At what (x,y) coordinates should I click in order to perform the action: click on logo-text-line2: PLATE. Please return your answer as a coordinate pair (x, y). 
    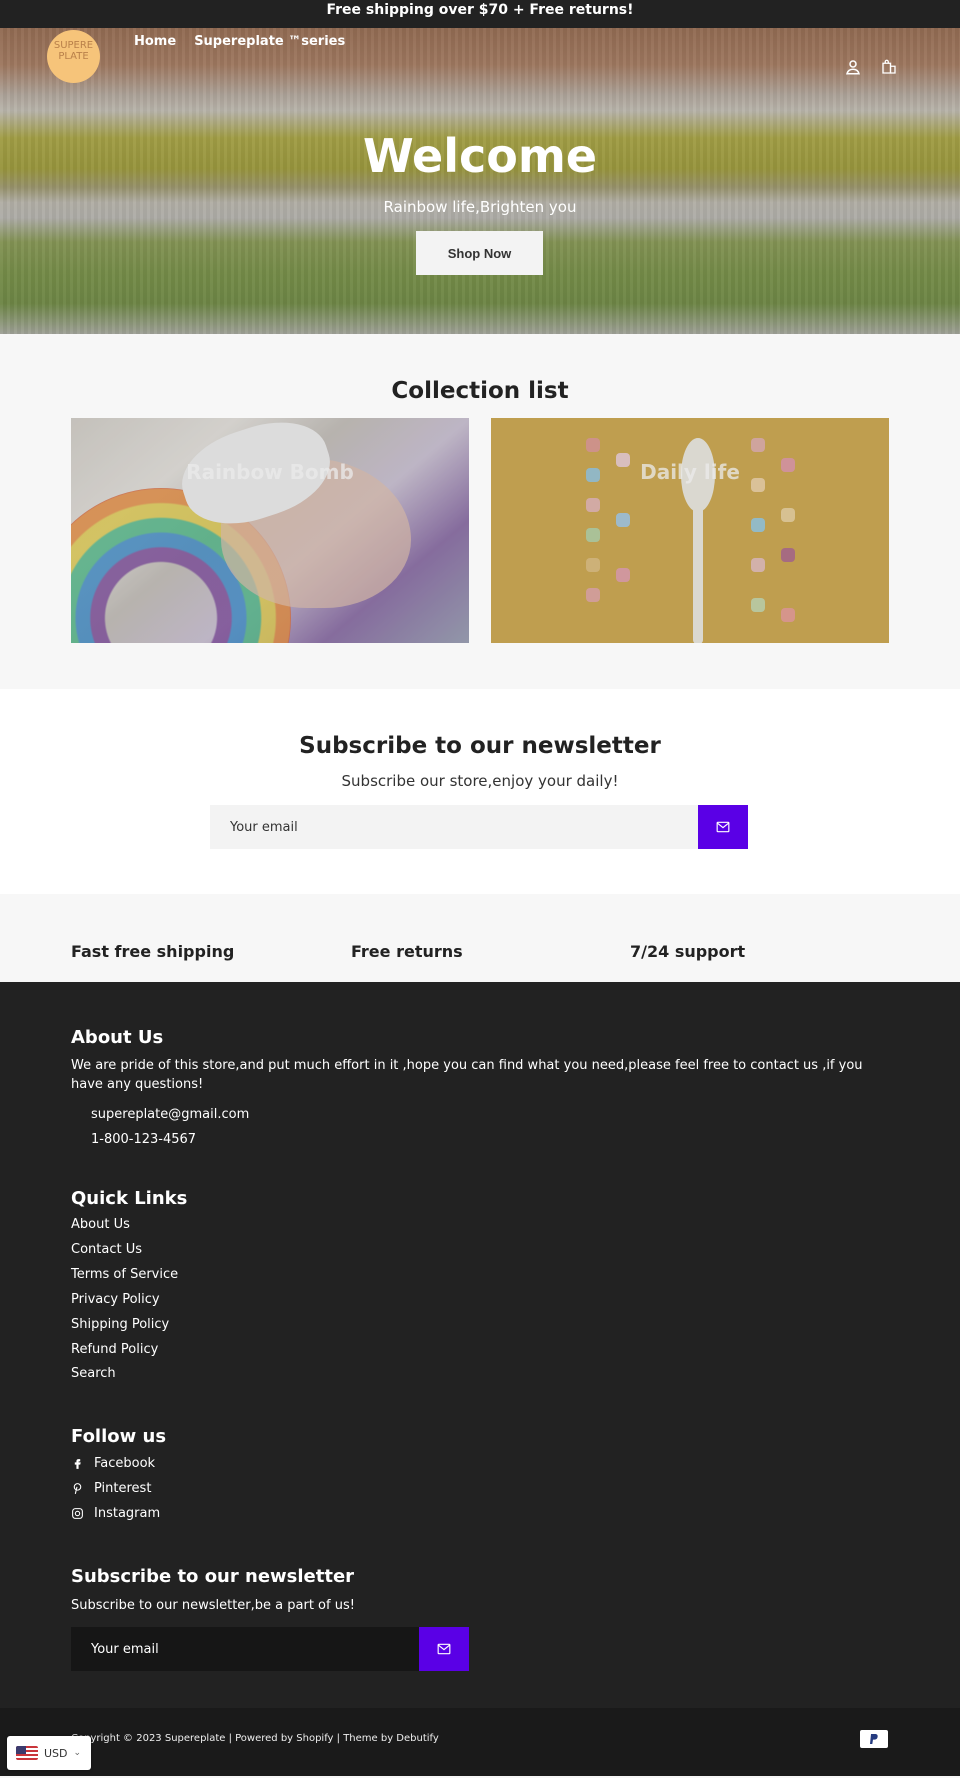
    Looking at the image, I should click on (73, 56).